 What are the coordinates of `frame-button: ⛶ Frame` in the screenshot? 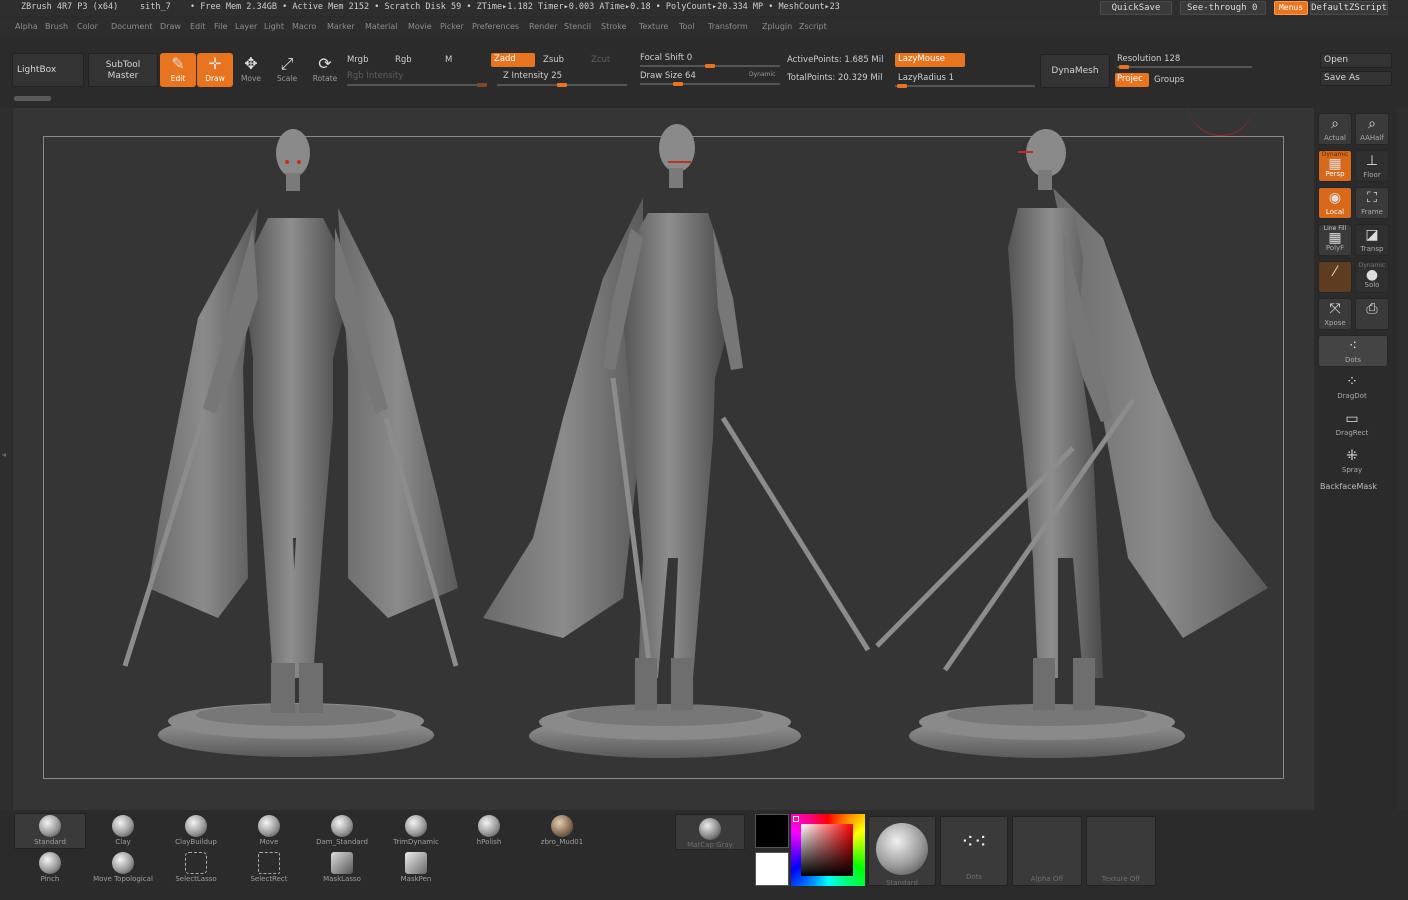 It's located at (1372, 203).